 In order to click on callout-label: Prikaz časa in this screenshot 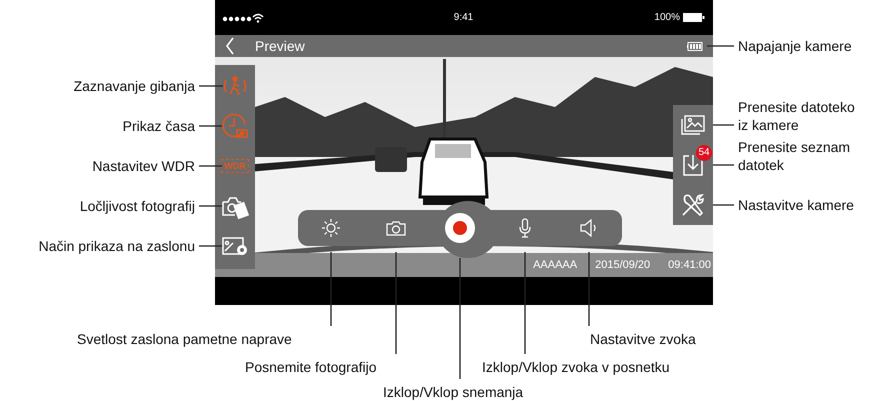, I will do `click(158, 126)`.